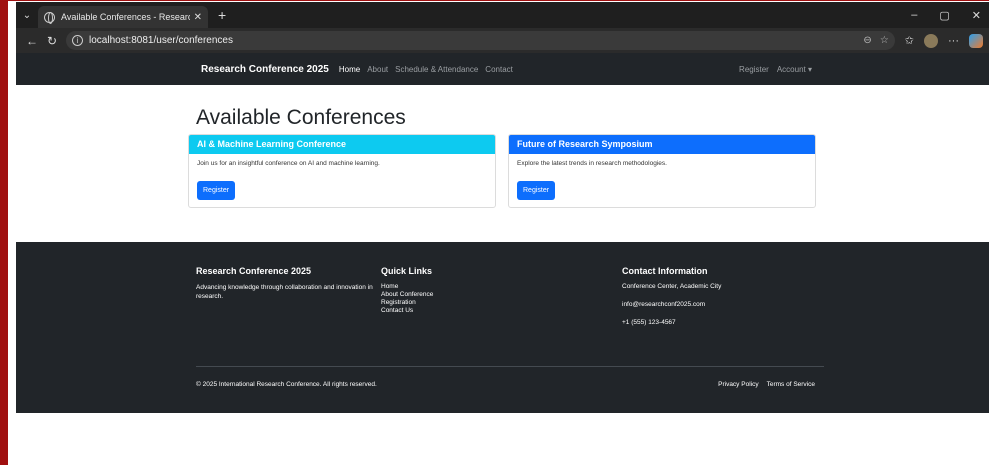 Image resolution: width=989 pixels, height=465 pixels. What do you see at coordinates (377, 69) in the screenshot?
I see `nav-link-about: About` at bounding box center [377, 69].